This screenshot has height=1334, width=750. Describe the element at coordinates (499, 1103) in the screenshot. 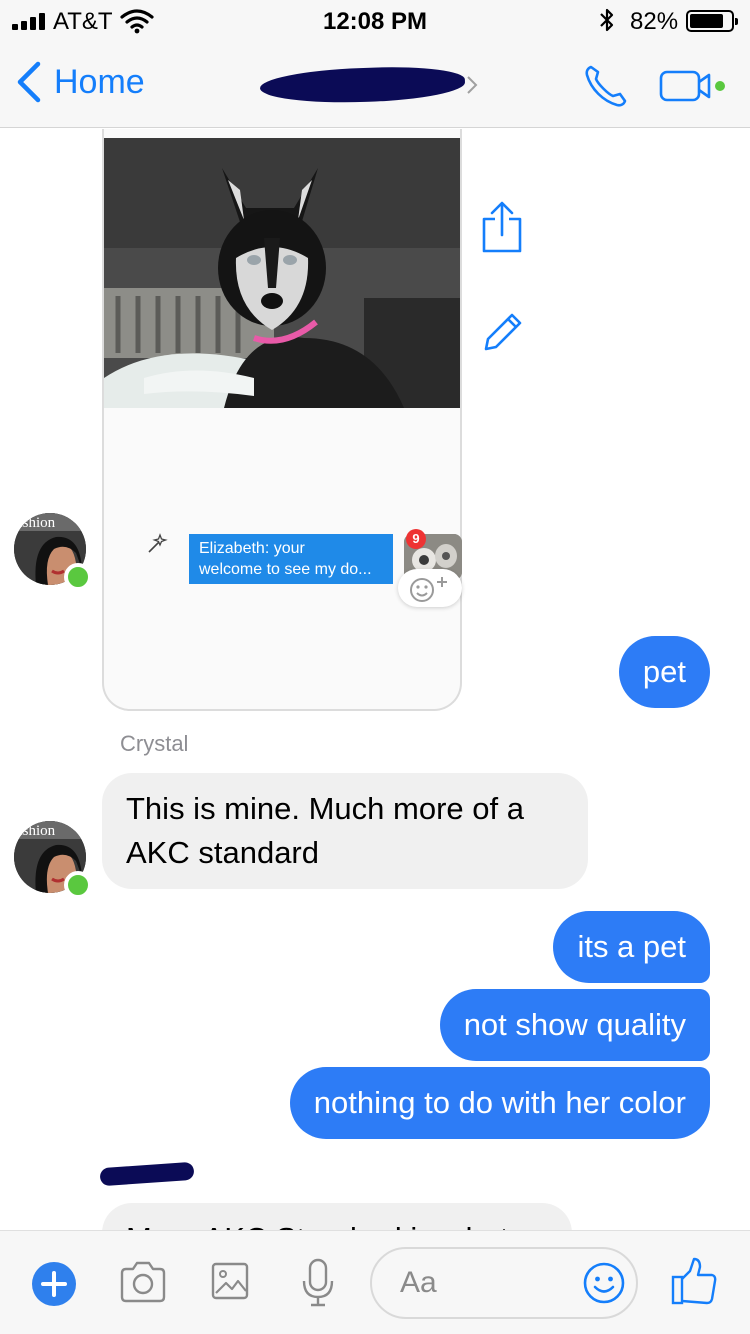

I see `message-bubble-outgoing: nothing to do with her color` at that location.